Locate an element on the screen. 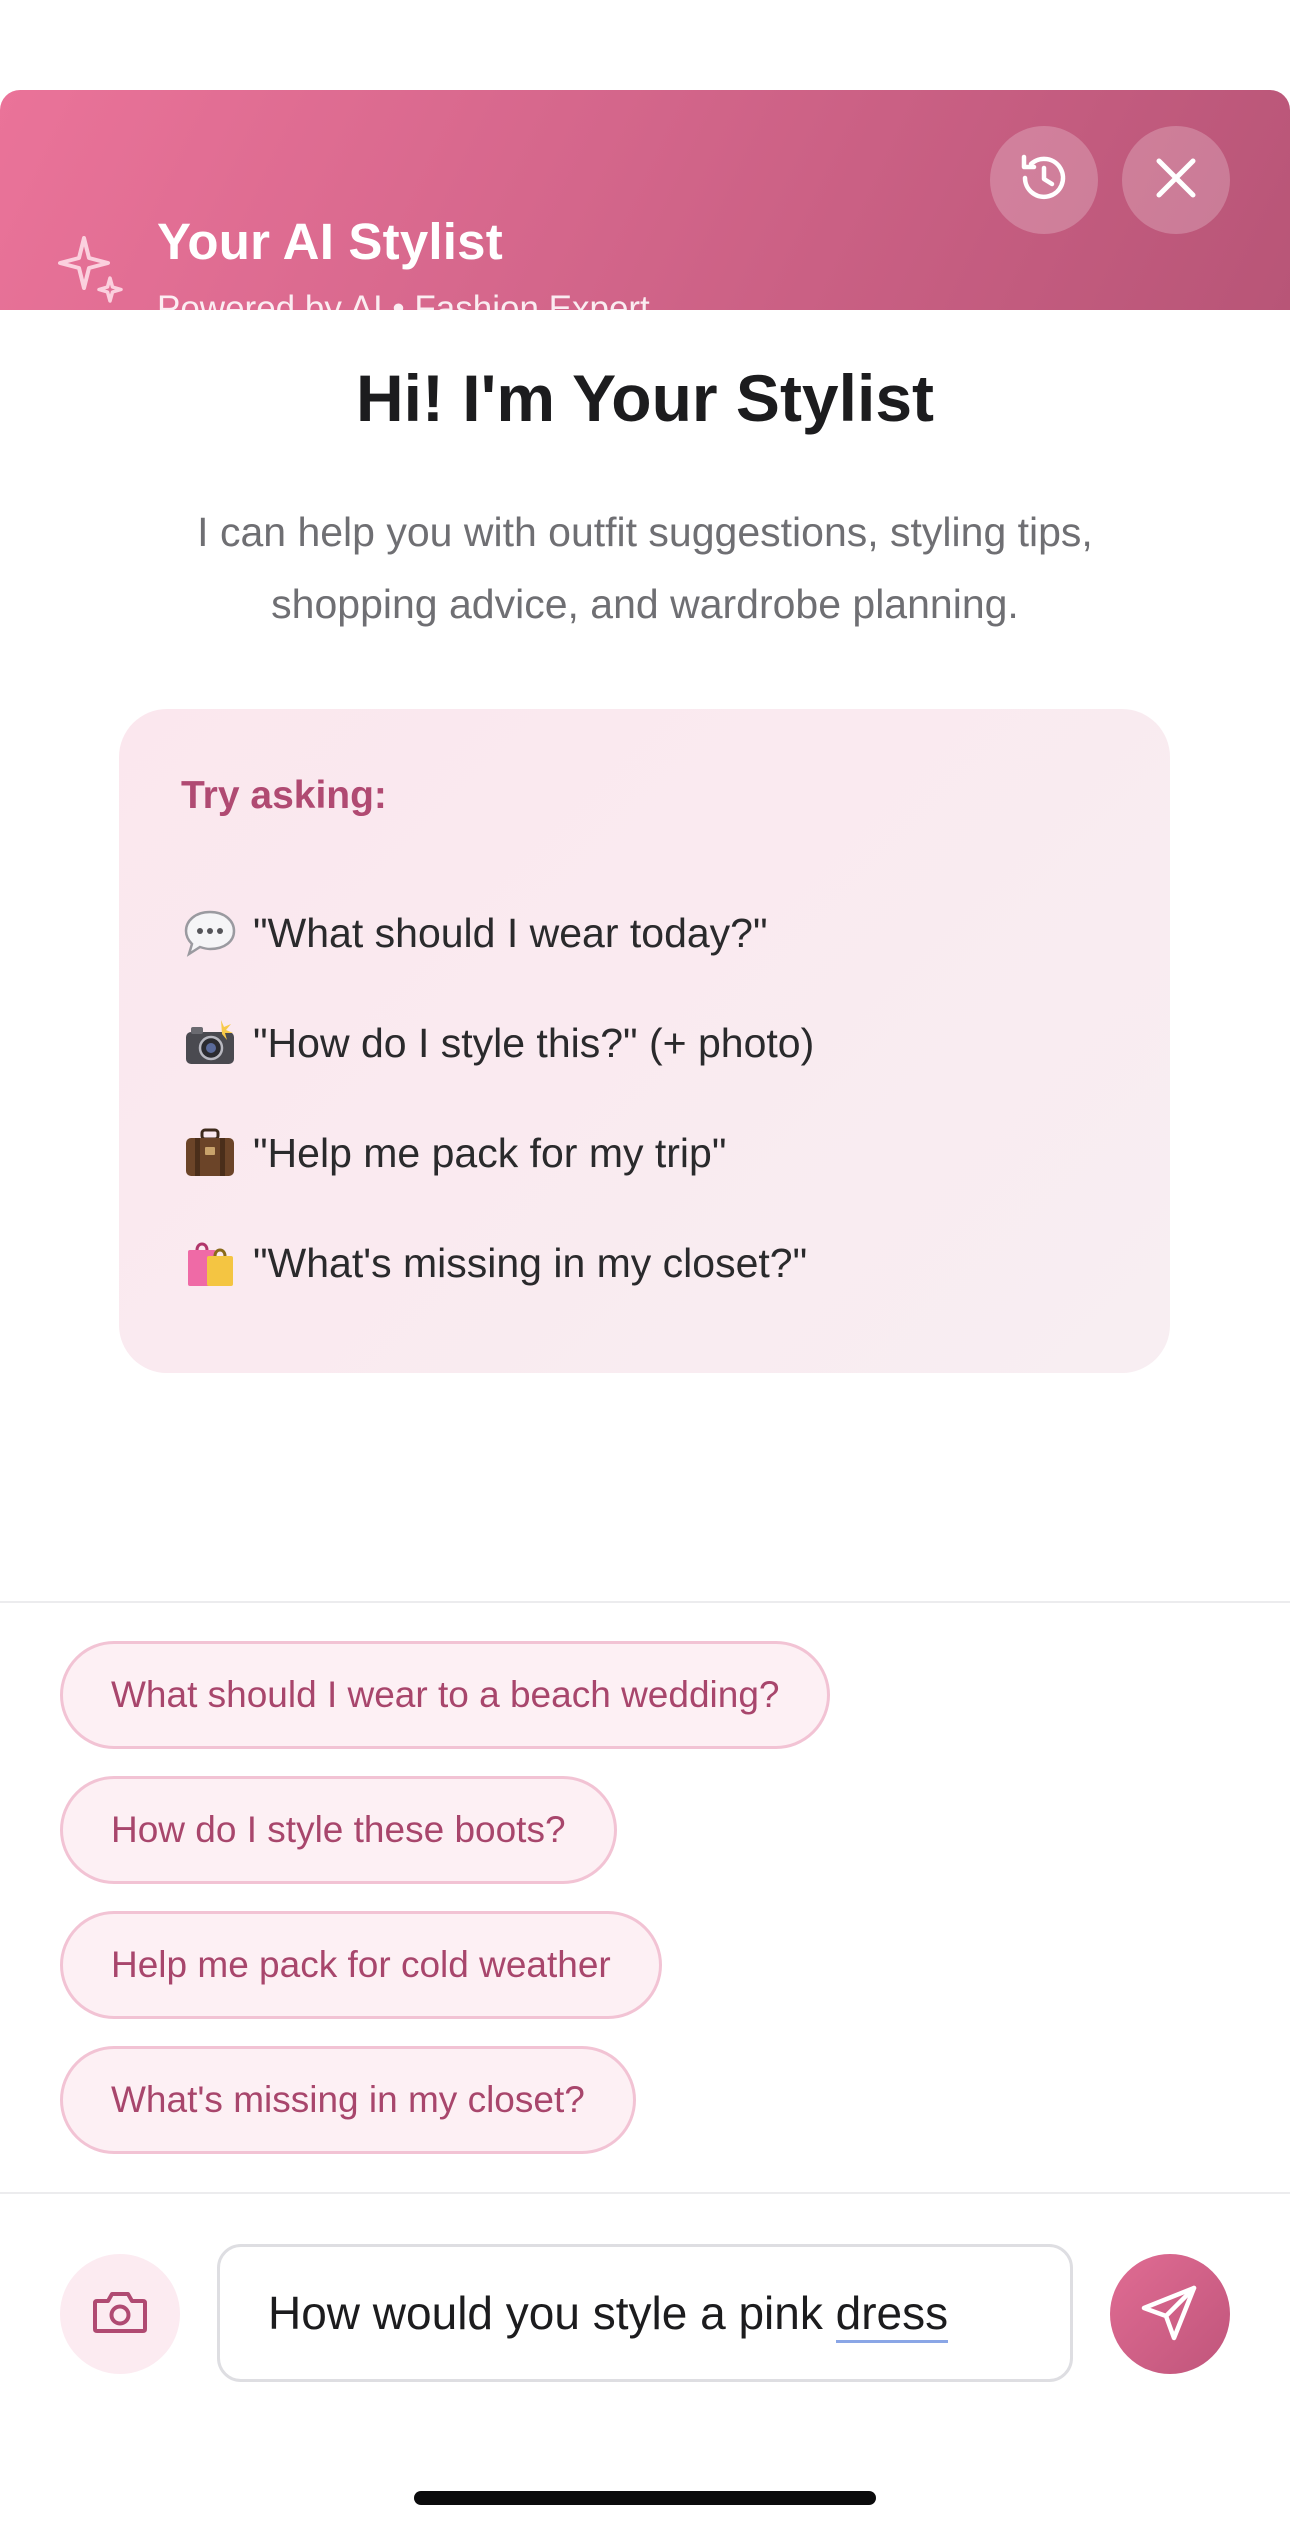 The height and width of the screenshot is (2531, 1290). speech-bubble-icon is located at coordinates (210, 933).